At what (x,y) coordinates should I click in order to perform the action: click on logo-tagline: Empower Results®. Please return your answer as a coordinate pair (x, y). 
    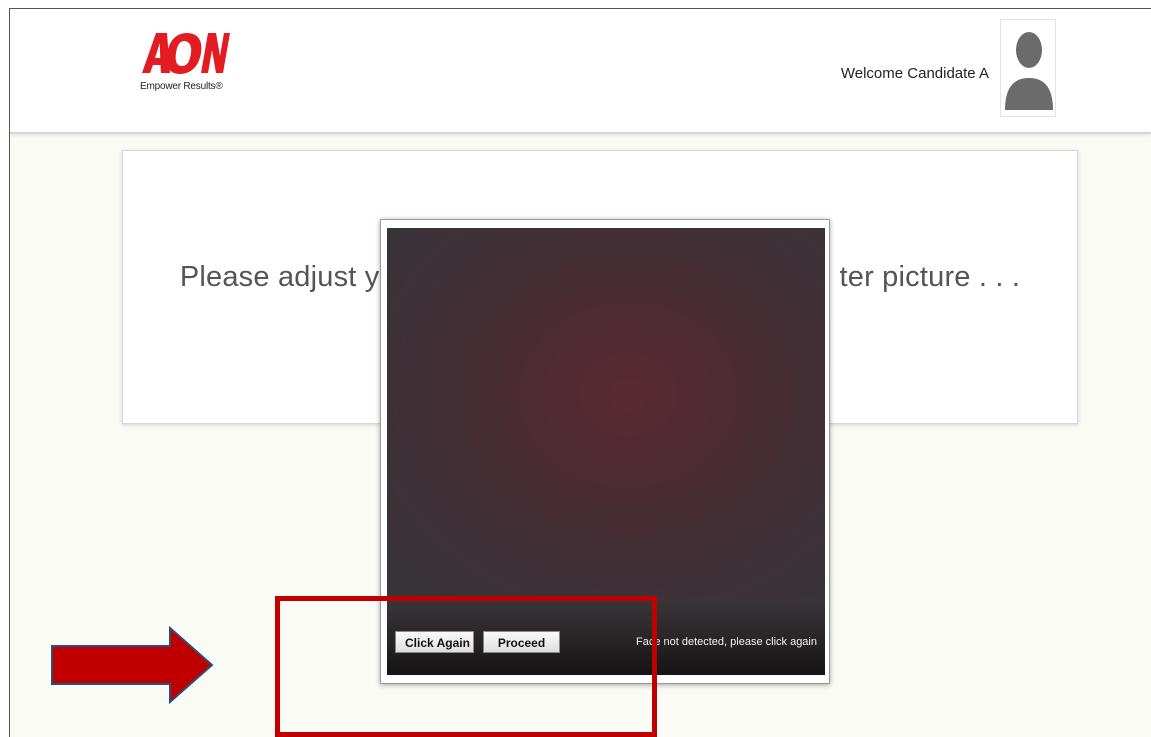
    Looking at the image, I should click on (181, 86).